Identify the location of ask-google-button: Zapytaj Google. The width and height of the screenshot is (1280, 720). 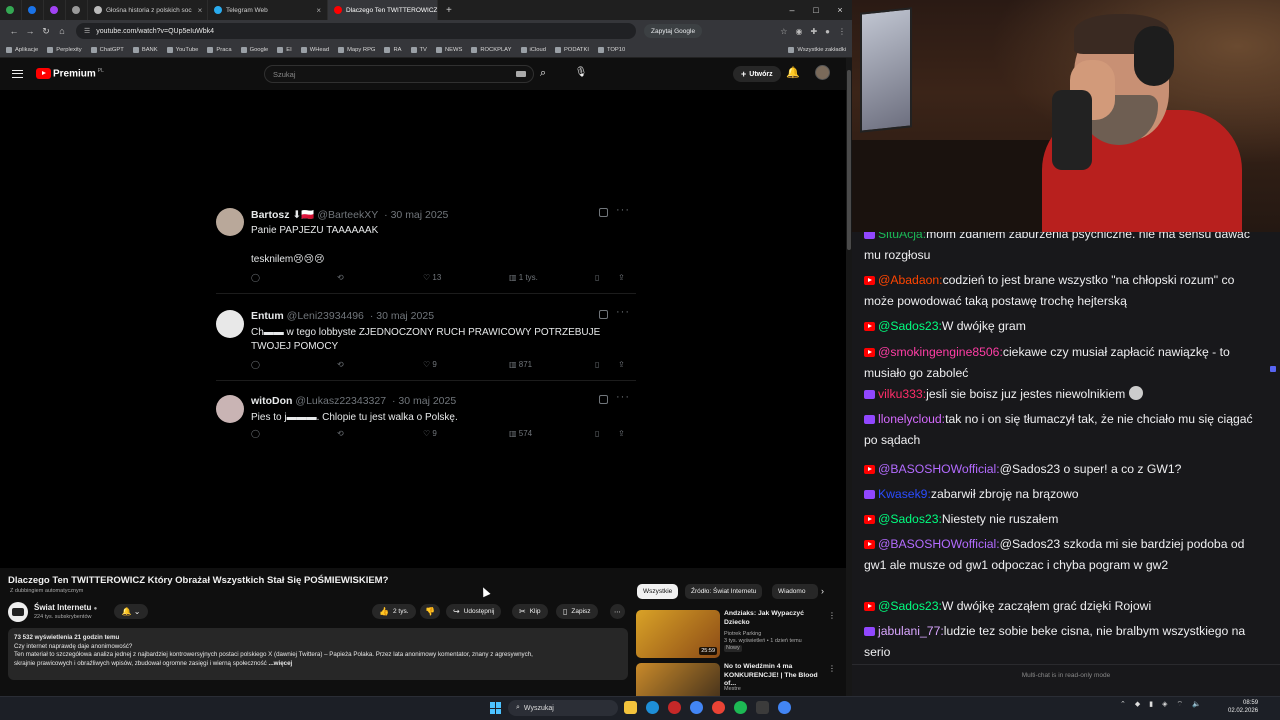
(673, 31).